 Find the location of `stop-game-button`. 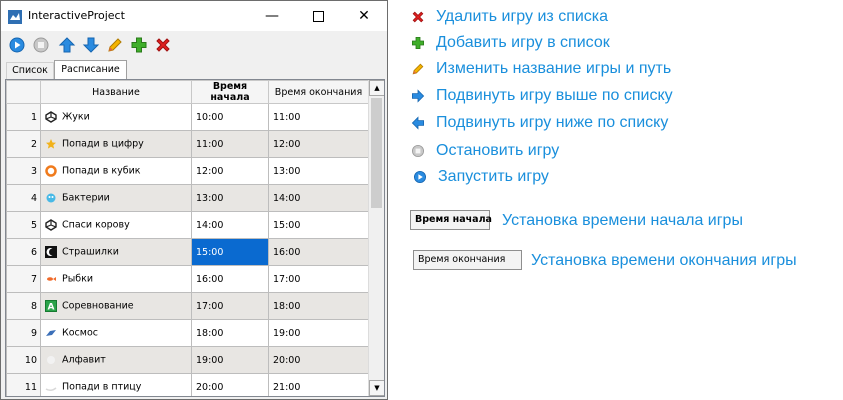

stop-game-button is located at coordinates (41, 45).